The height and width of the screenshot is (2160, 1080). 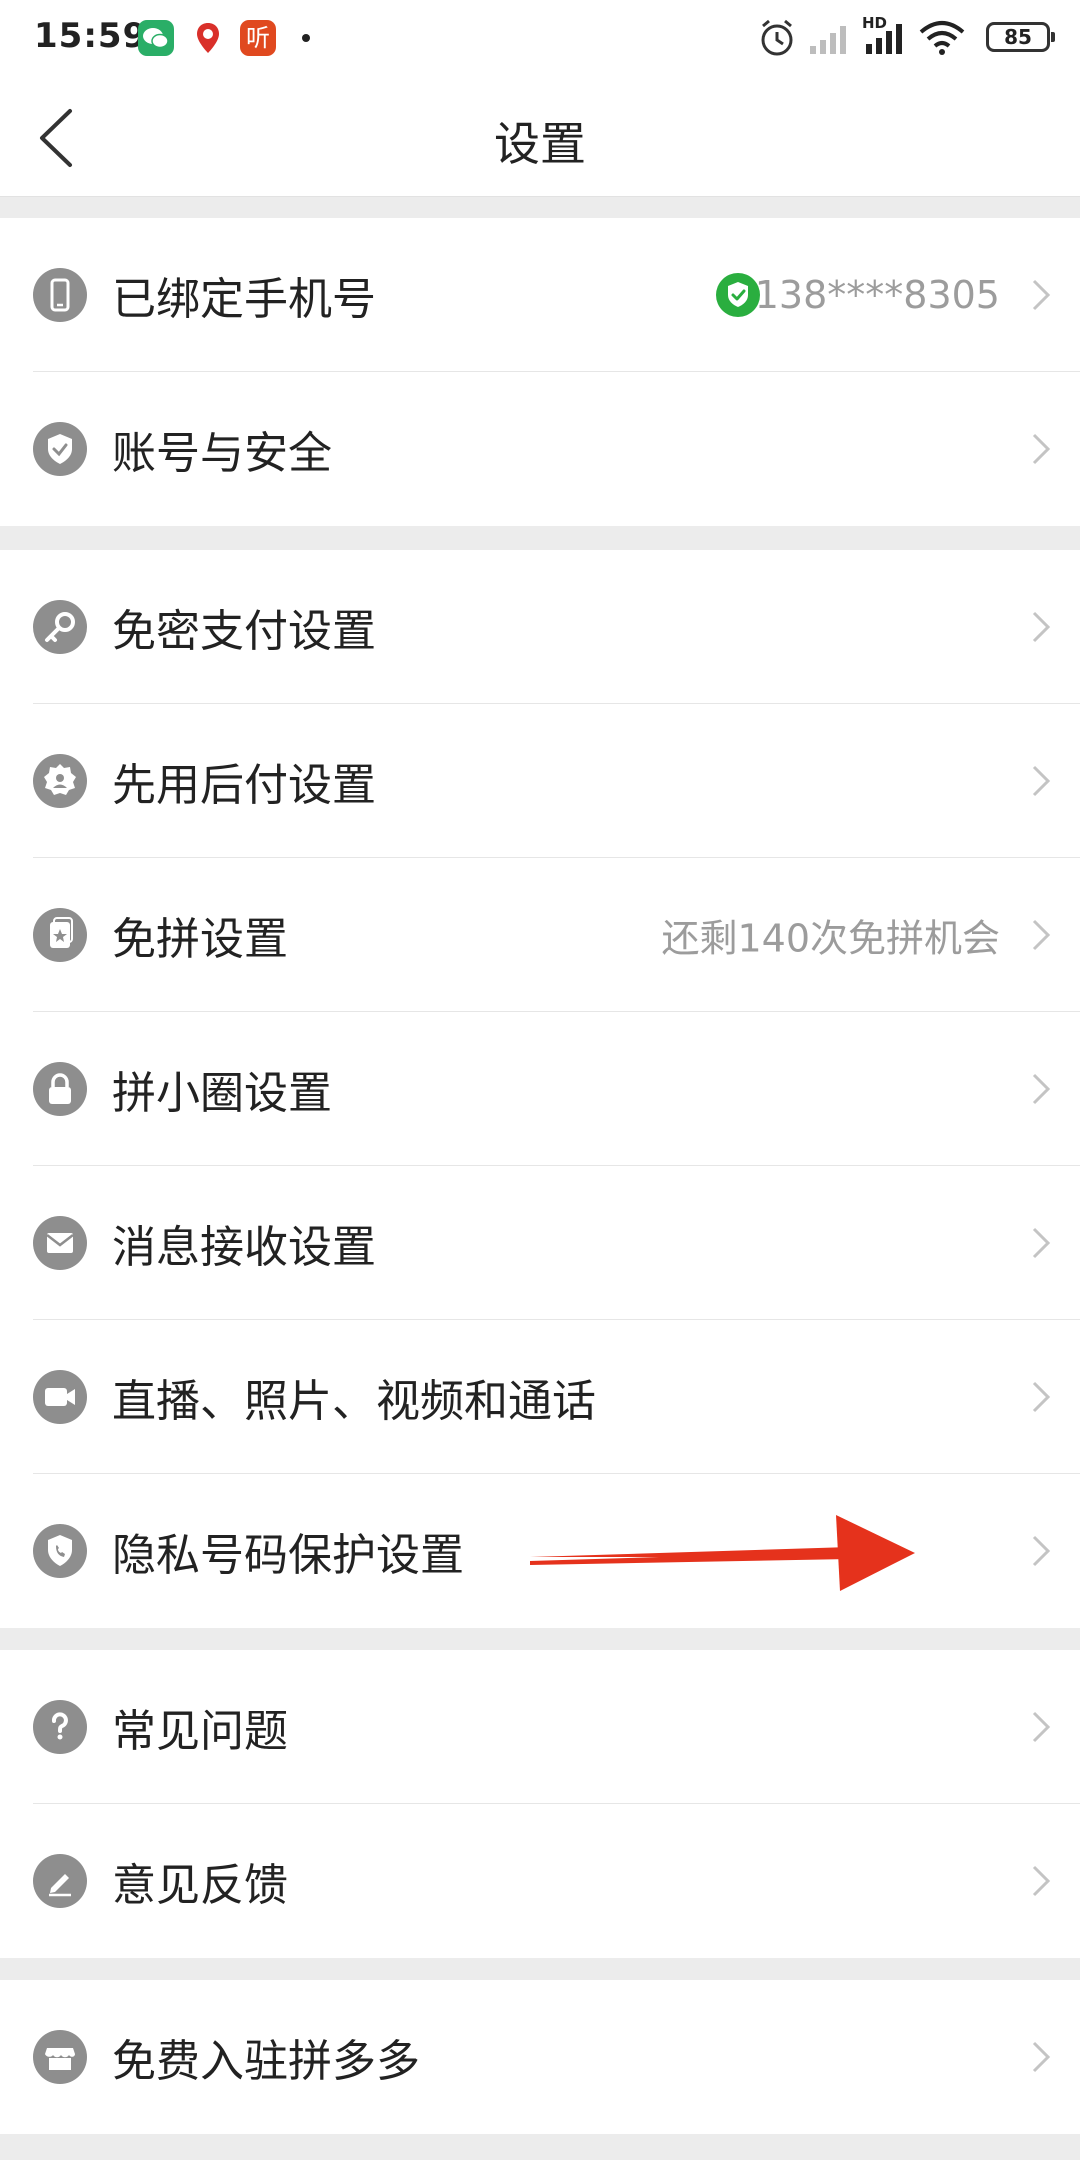 I want to click on row-label: 常见问题, so click(x=200, y=1731).